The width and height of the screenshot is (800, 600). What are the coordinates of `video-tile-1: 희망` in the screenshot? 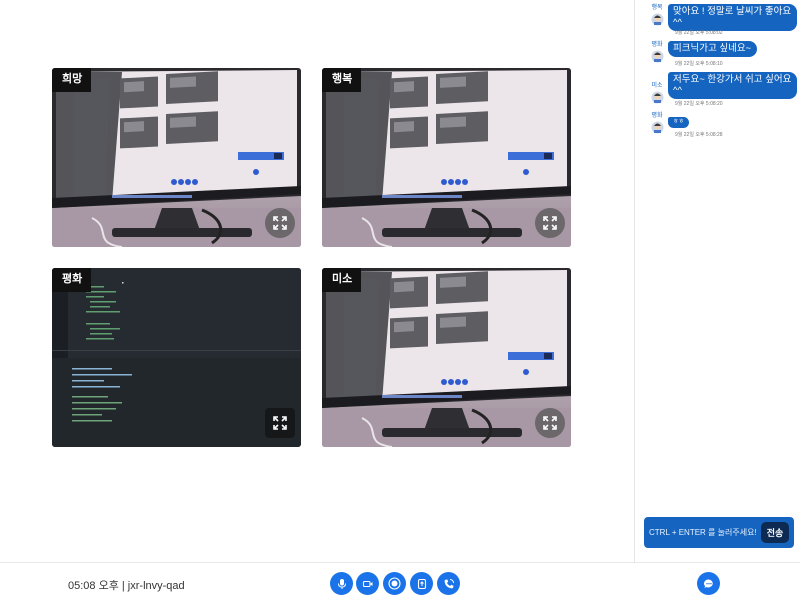 It's located at (176, 157).